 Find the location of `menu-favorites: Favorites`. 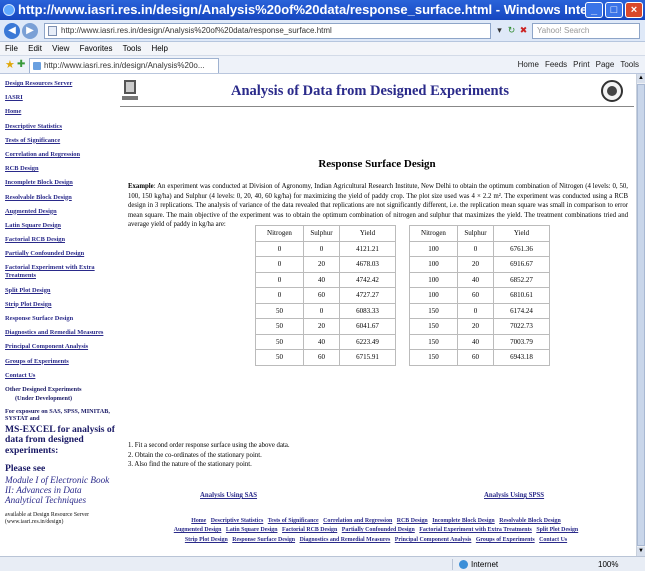

menu-favorites: Favorites is located at coordinates (96, 48).